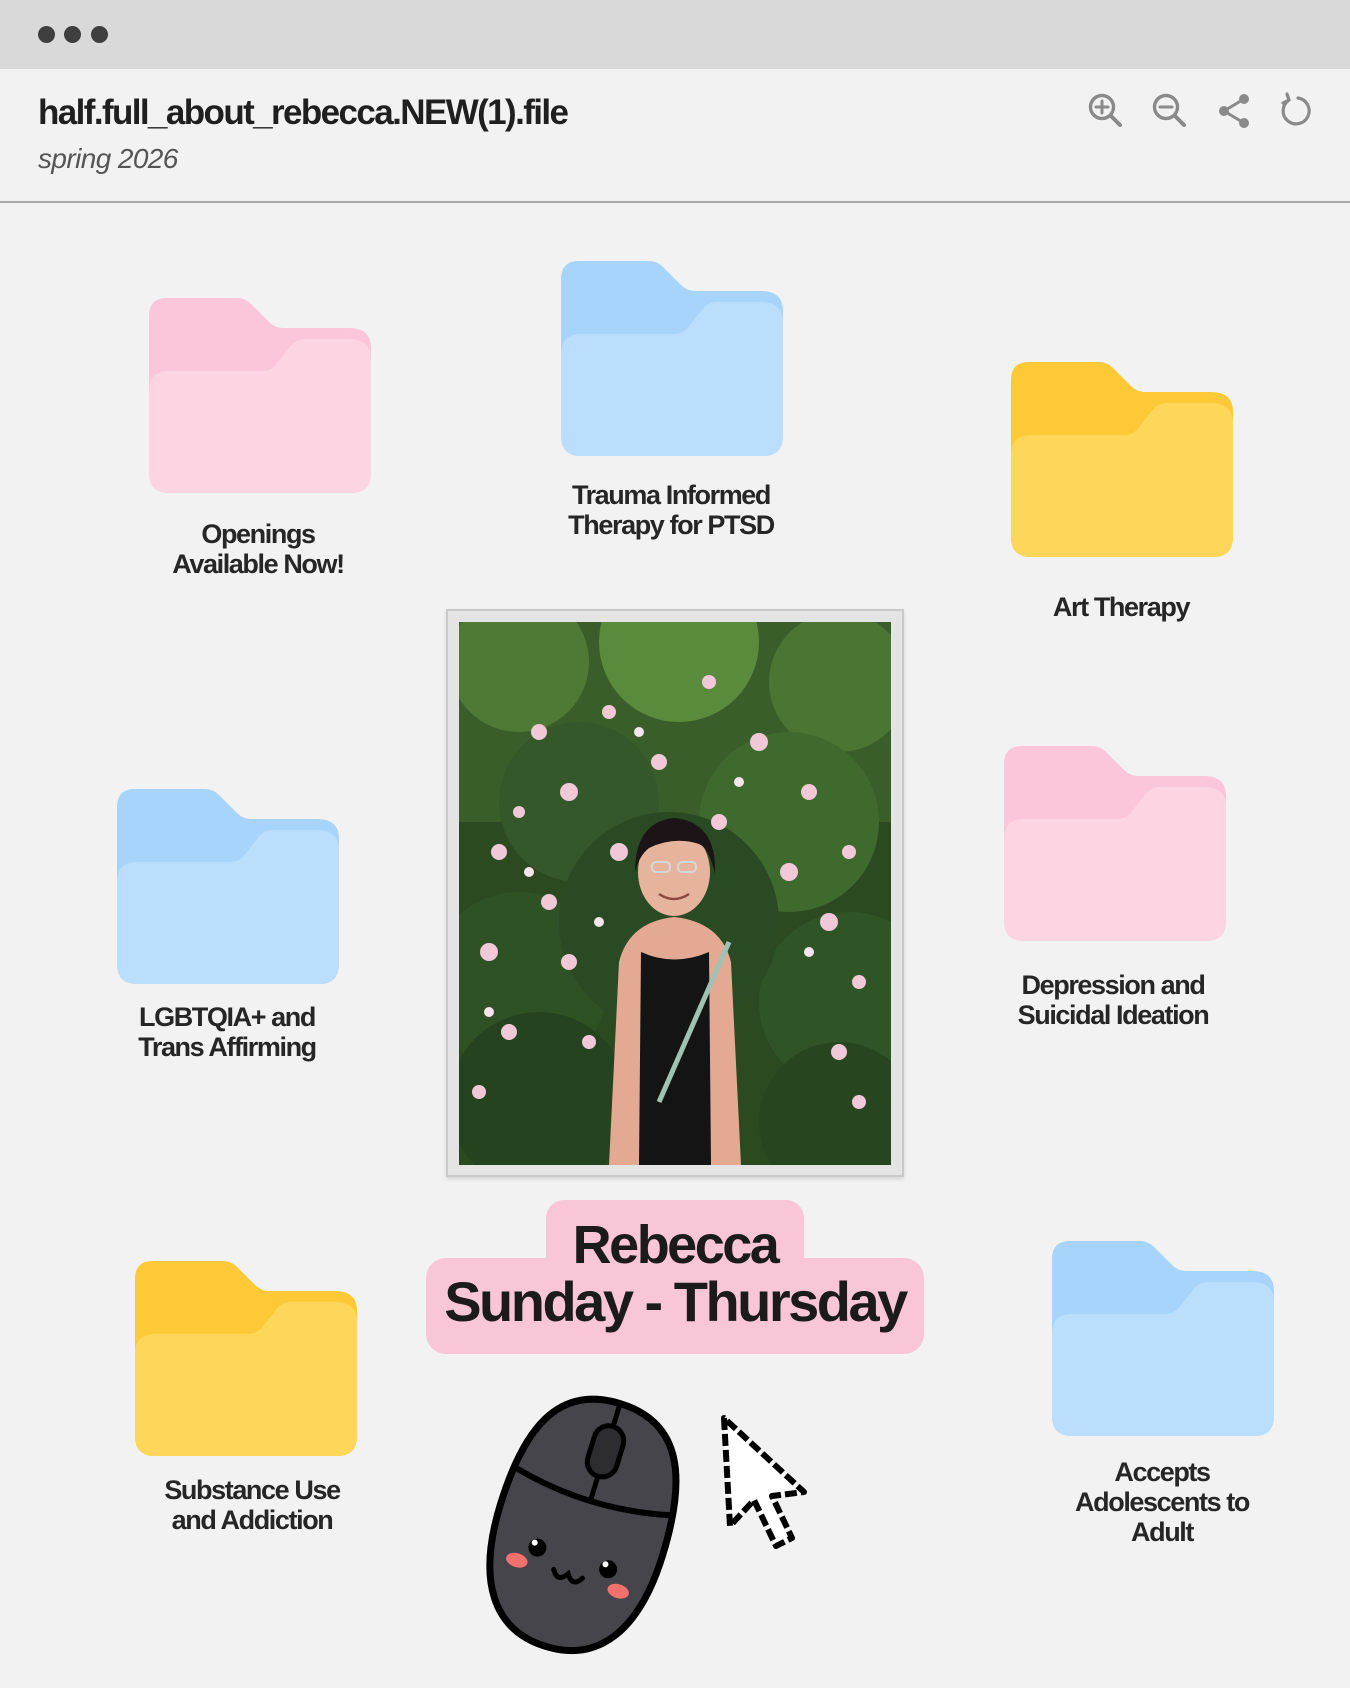 The width and height of the screenshot is (1350, 1688). What do you see at coordinates (676, 1245) in the screenshot?
I see `profile-name: Rebecca` at bounding box center [676, 1245].